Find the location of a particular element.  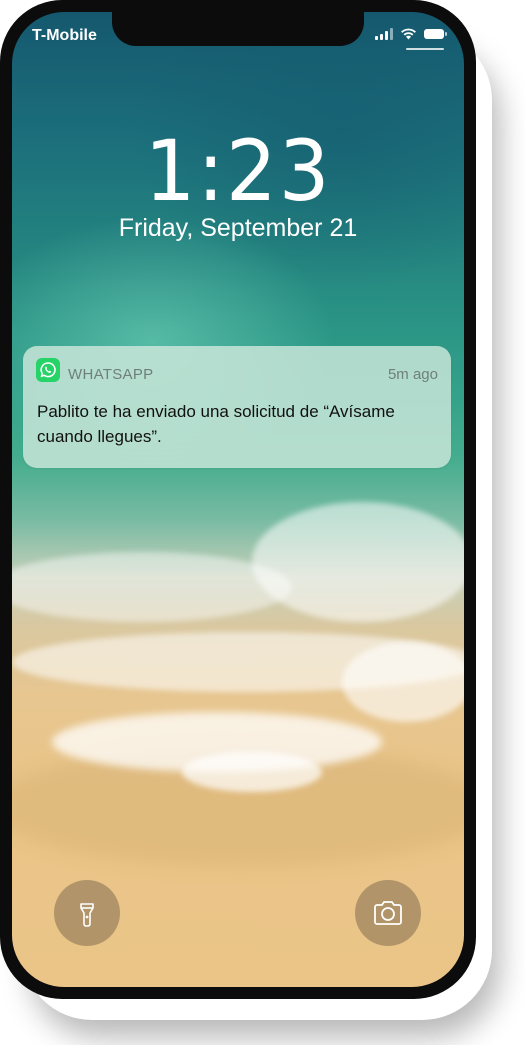

status-icons is located at coordinates (411, 34).